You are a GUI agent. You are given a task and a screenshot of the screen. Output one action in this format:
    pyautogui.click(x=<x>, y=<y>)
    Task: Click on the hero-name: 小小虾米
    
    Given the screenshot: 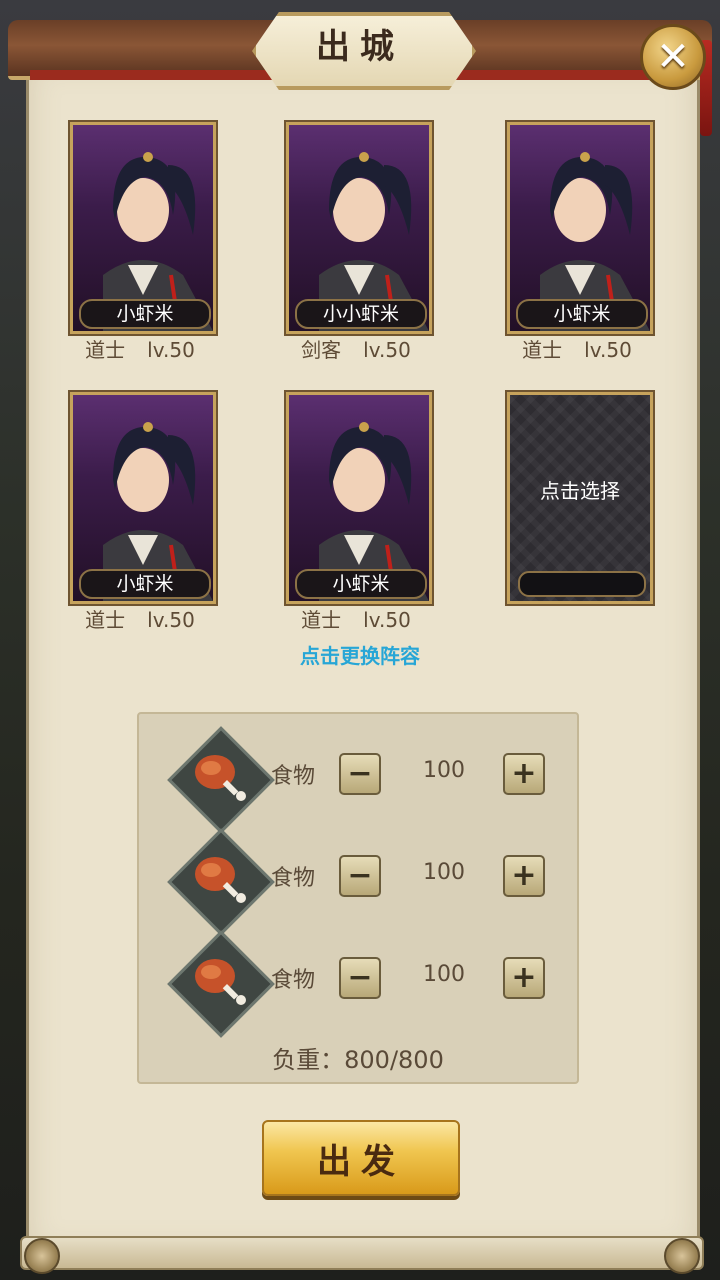 What is the action you would take?
    pyautogui.click(x=361, y=314)
    